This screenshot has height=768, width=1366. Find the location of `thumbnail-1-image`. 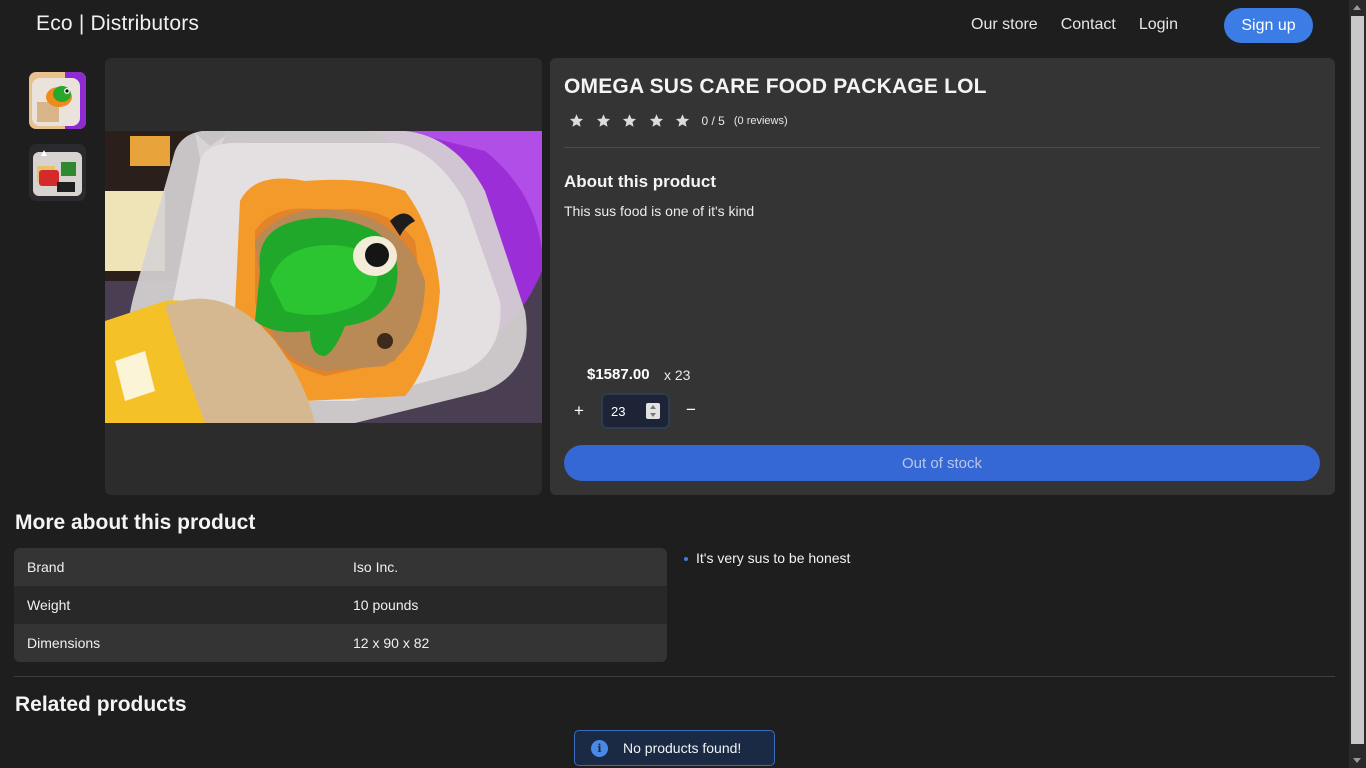

thumbnail-1-image is located at coordinates (57, 100).